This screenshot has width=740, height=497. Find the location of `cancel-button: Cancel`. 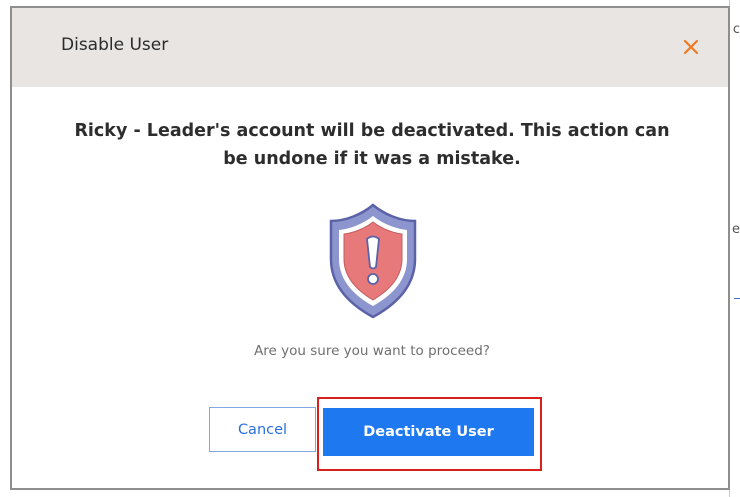

cancel-button: Cancel is located at coordinates (262, 429).